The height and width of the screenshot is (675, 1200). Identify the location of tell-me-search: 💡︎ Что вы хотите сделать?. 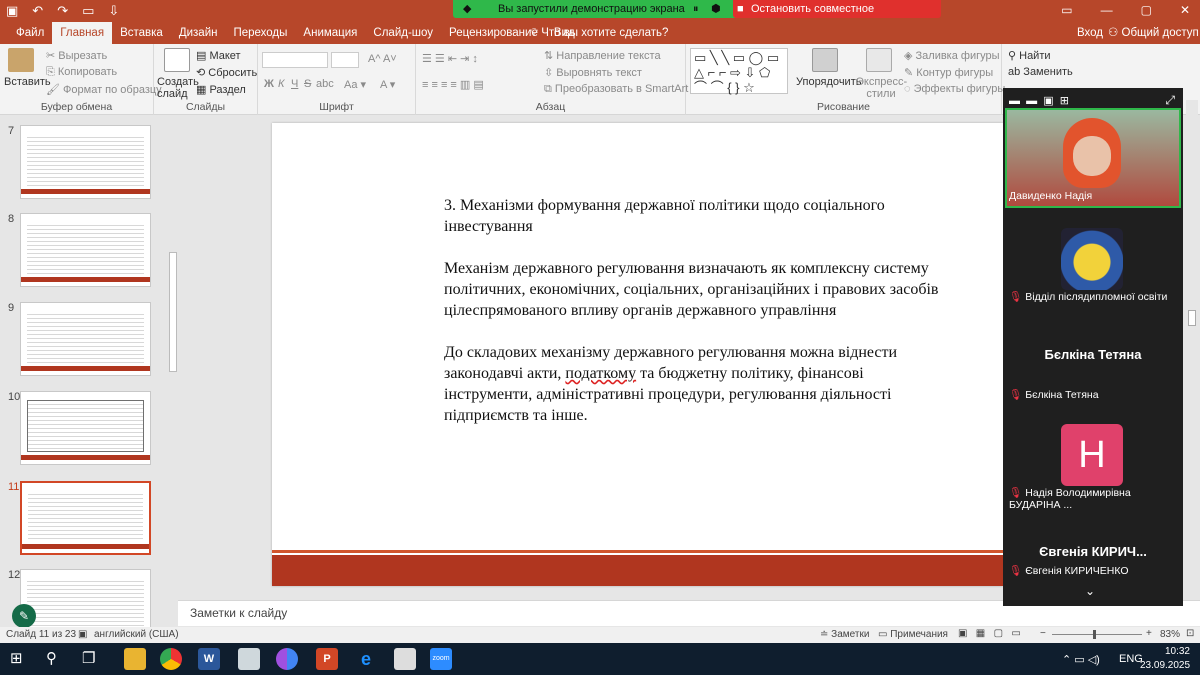
(599, 33).